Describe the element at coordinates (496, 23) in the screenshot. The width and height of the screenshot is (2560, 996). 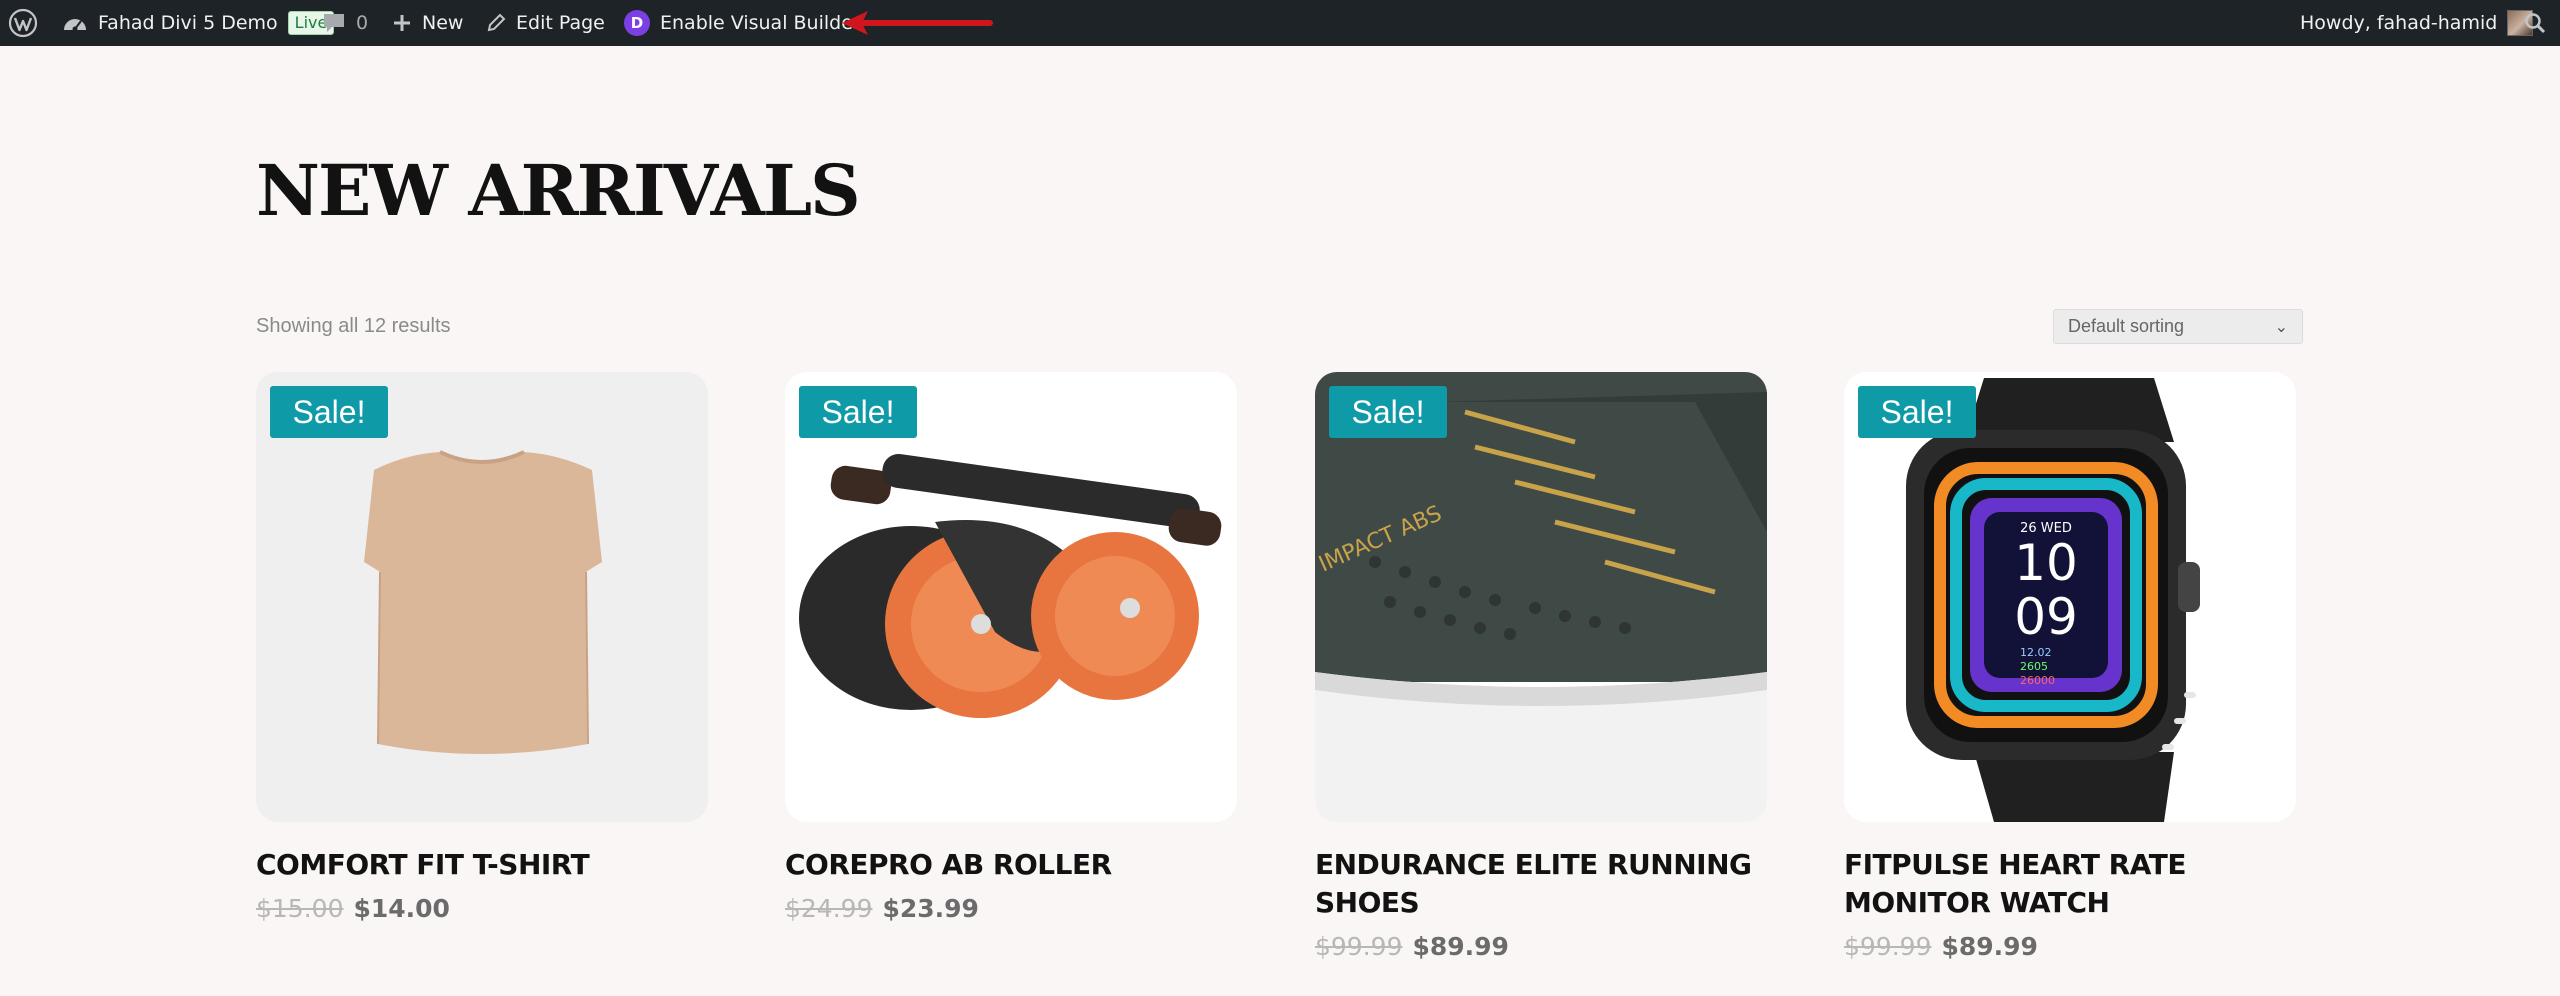
I see `pencil-icon` at that location.